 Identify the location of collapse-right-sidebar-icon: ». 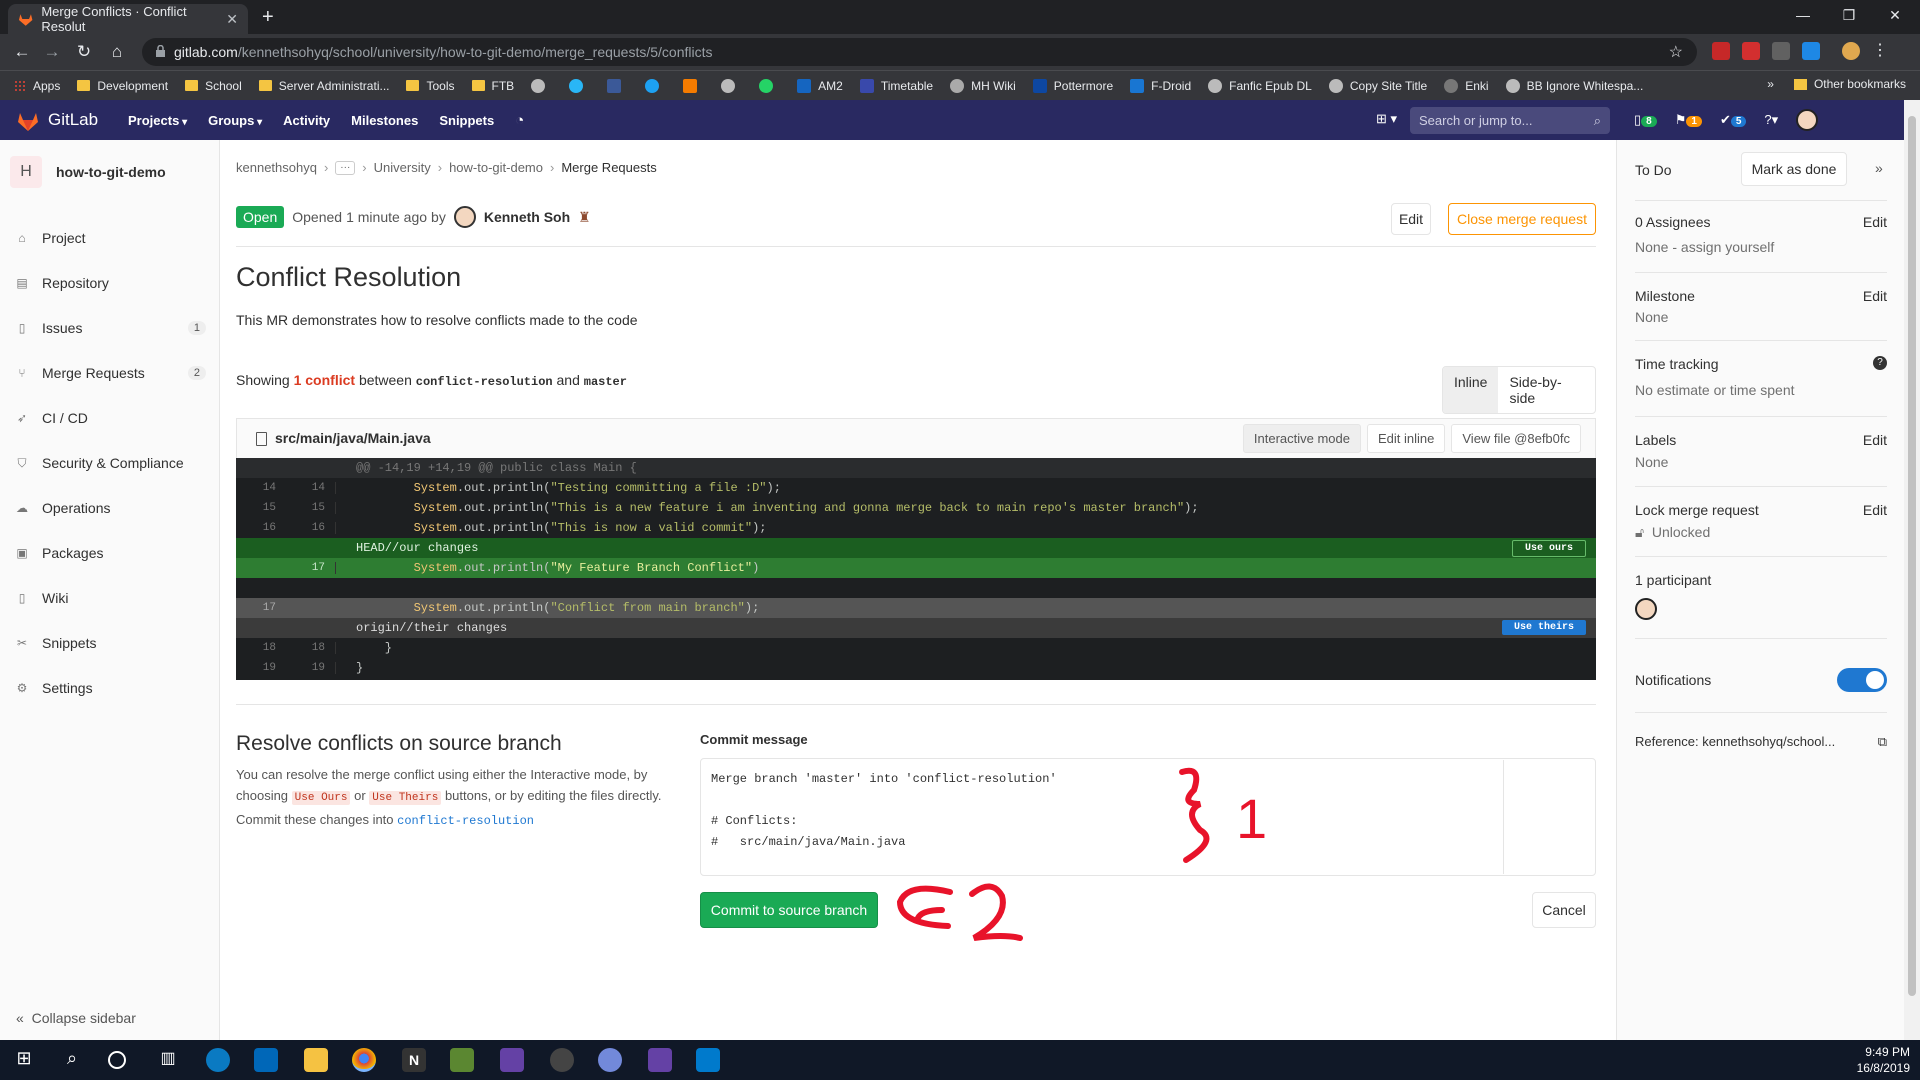
(1879, 168).